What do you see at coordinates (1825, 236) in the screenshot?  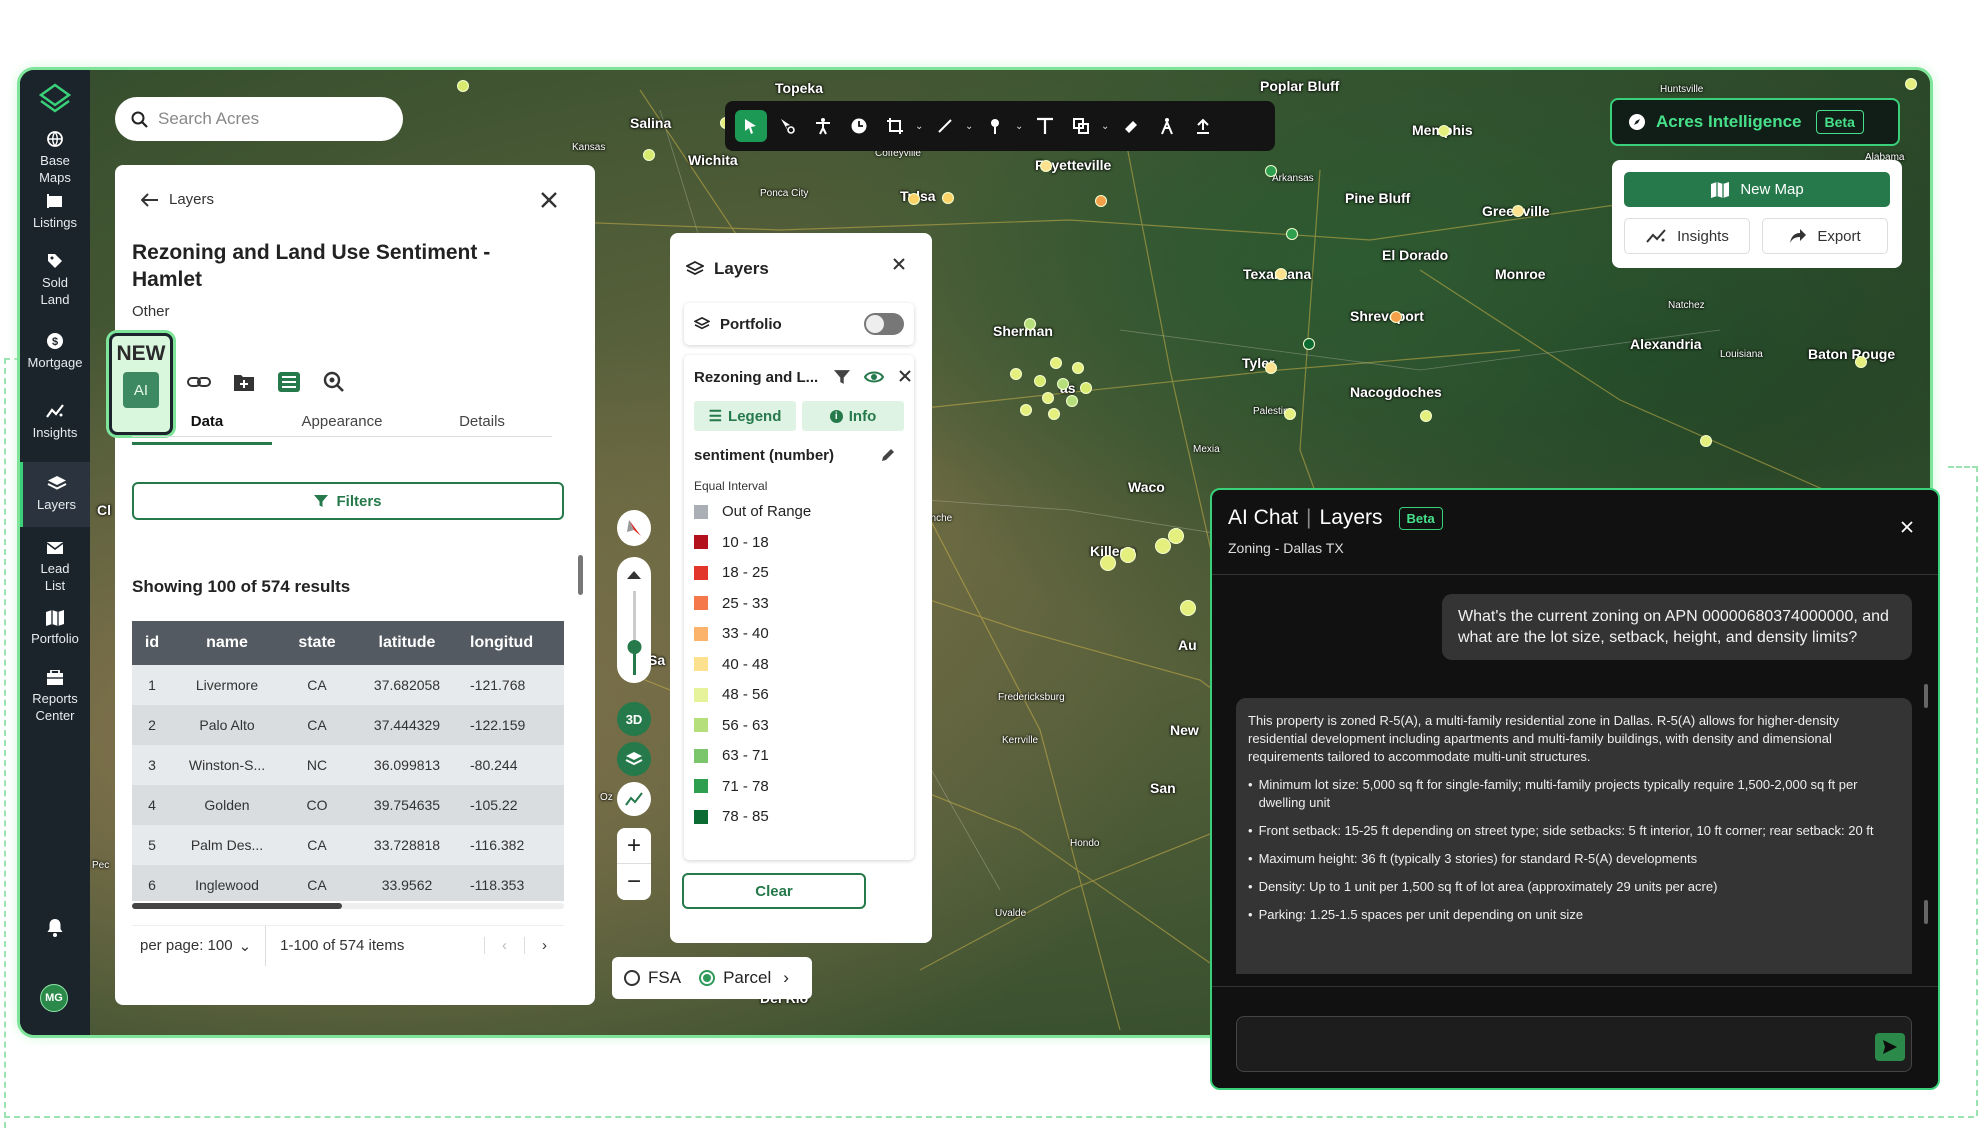 I see `export-button: Export` at bounding box center [1825, 236].